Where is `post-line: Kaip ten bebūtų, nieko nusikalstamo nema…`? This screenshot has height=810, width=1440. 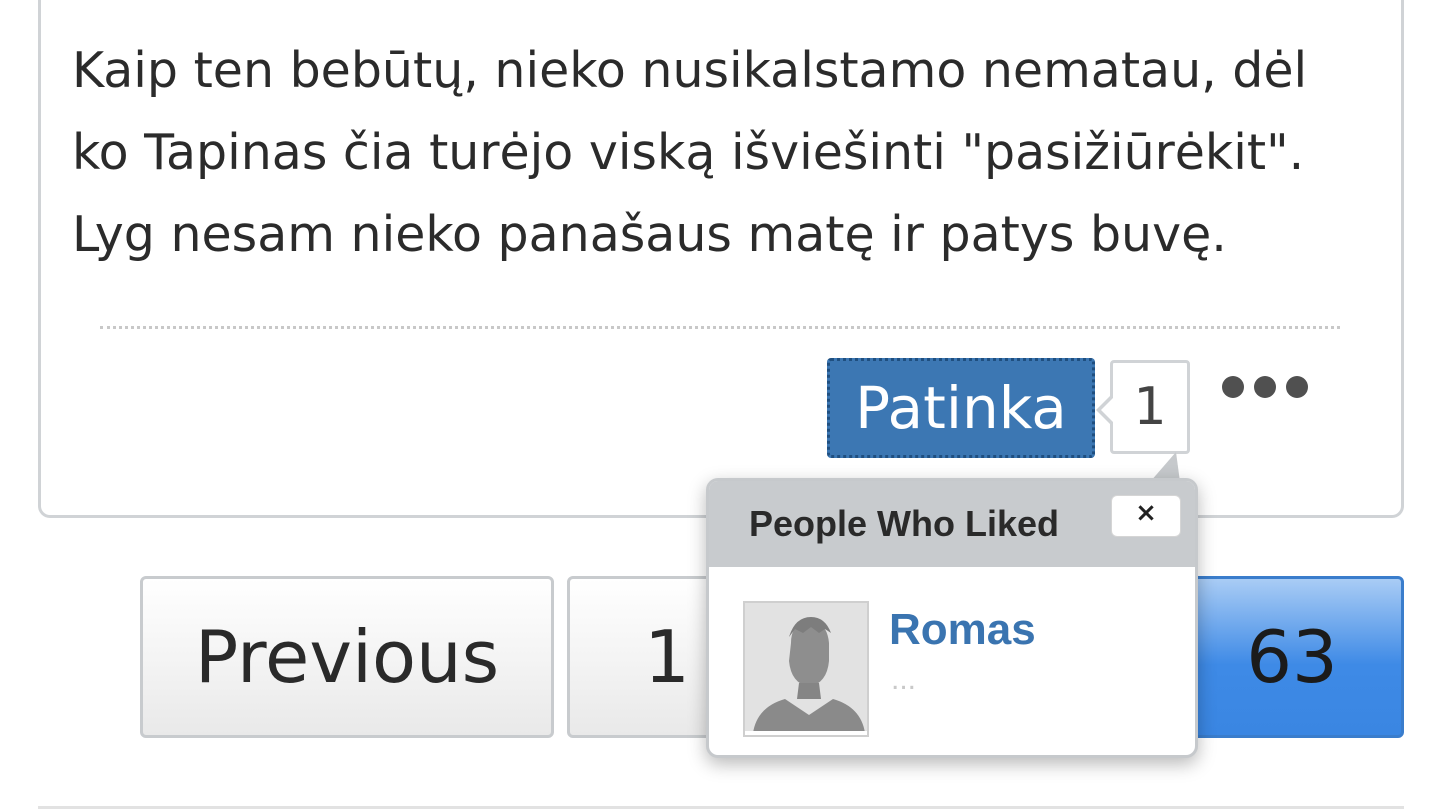 post-line: Kaip ten bebūtų, nieko nusikalstamo nema… is located at coordinates (690, 70).